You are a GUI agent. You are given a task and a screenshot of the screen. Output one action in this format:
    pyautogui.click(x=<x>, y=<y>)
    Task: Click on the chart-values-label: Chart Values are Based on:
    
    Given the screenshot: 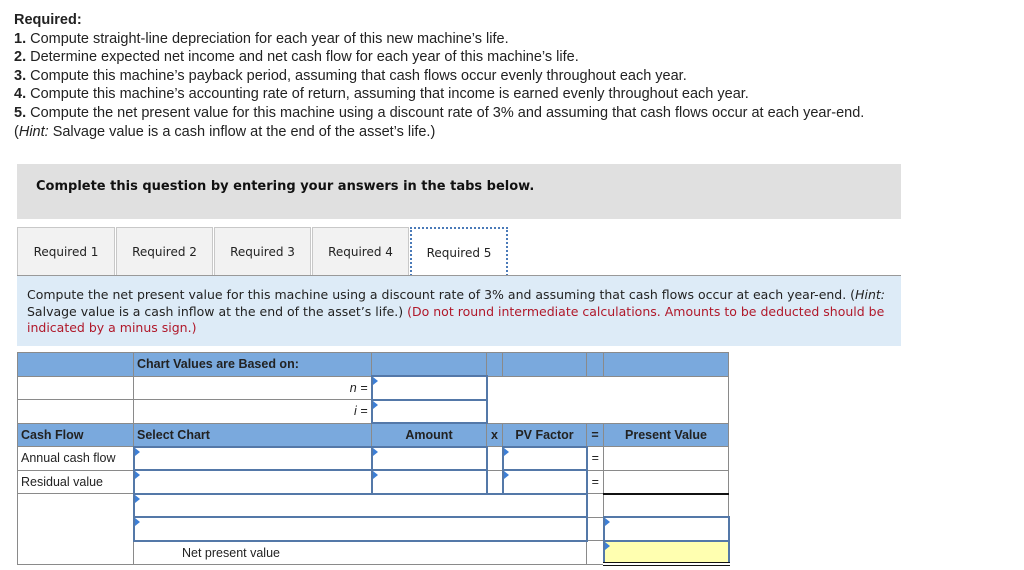 What is the action you would take?
    pyautogui.click(x=252, y=364)
    